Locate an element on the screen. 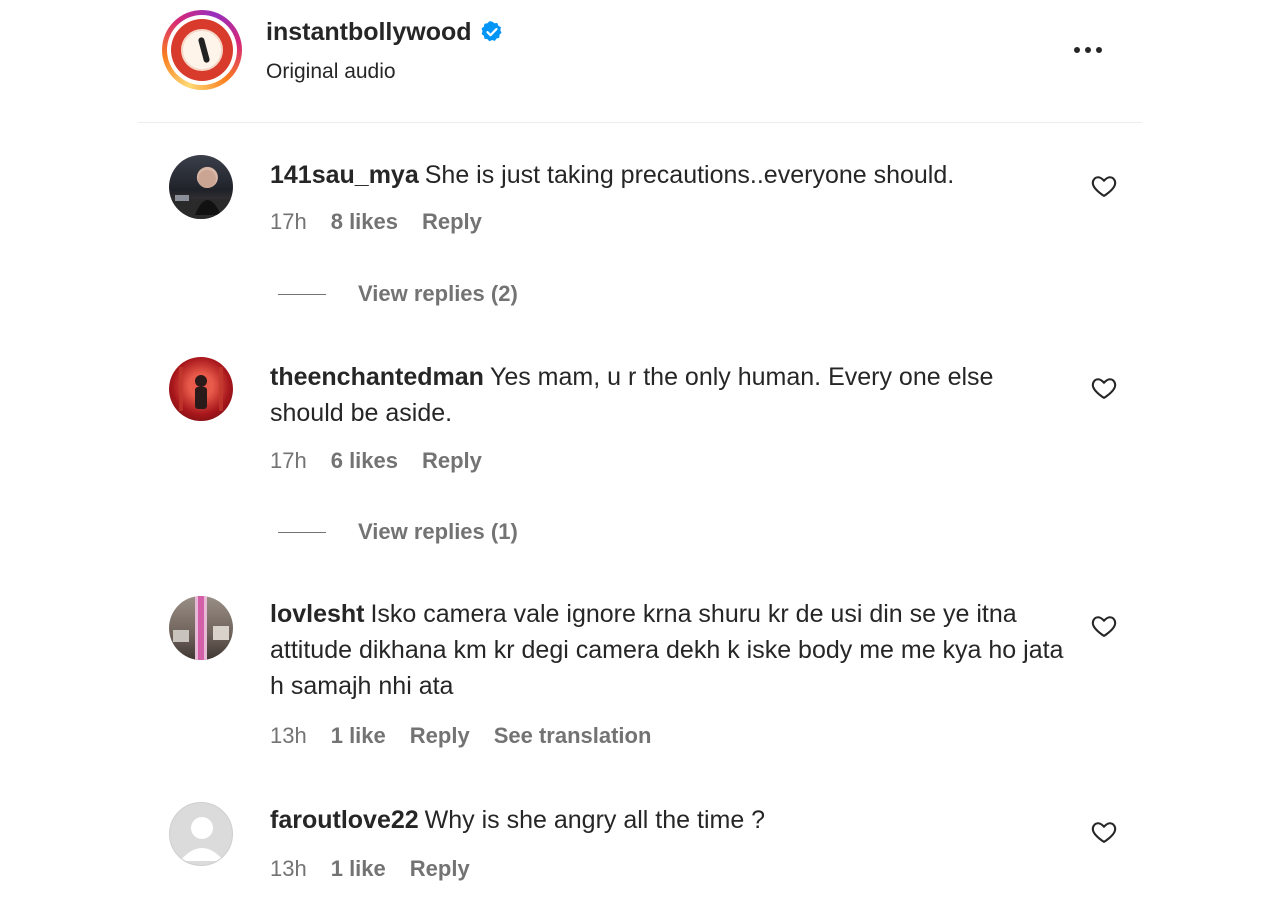 The width and height of the screenshot is (1280, 900). verified-badge-icon is located at coordinates (491, 31).